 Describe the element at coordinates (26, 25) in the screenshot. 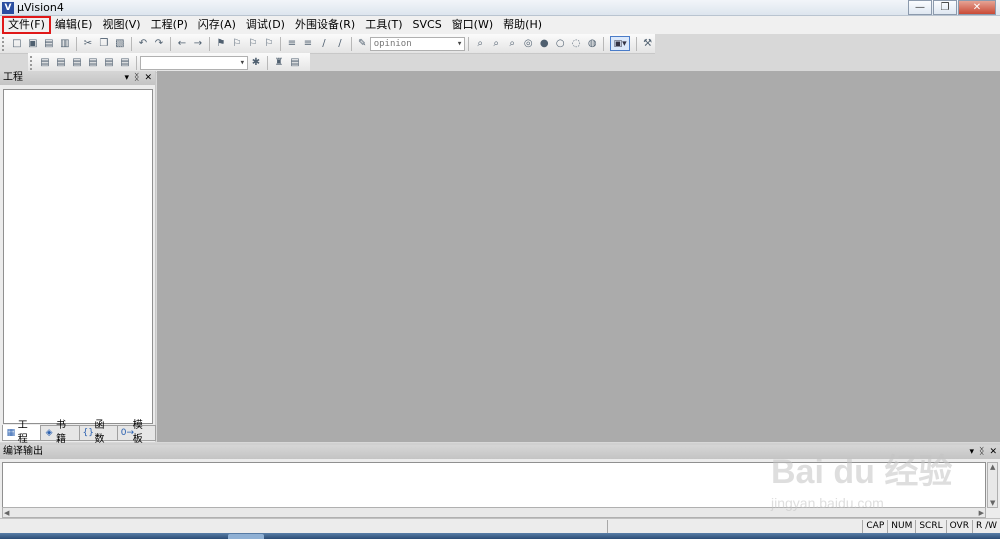

I see `menu-item-0: 文件(F)` at that location.